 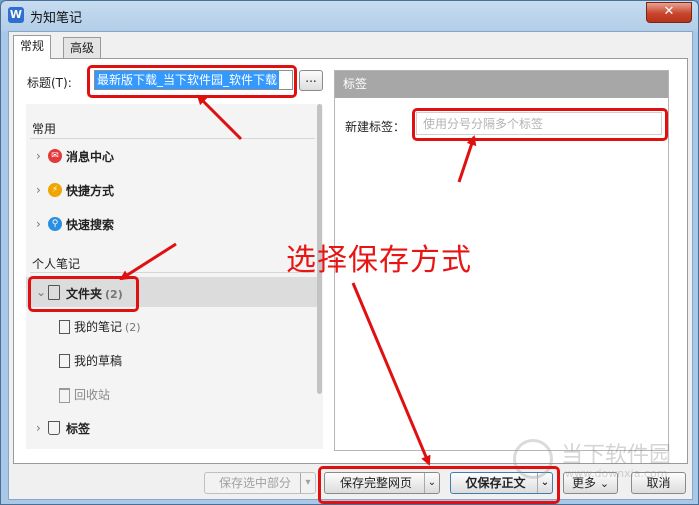 What do you see at coordinates (539, 123) in the screenshot?
I see `new-tag-input: 使用分号分隔多个标签` at bounding box center [539, 123].